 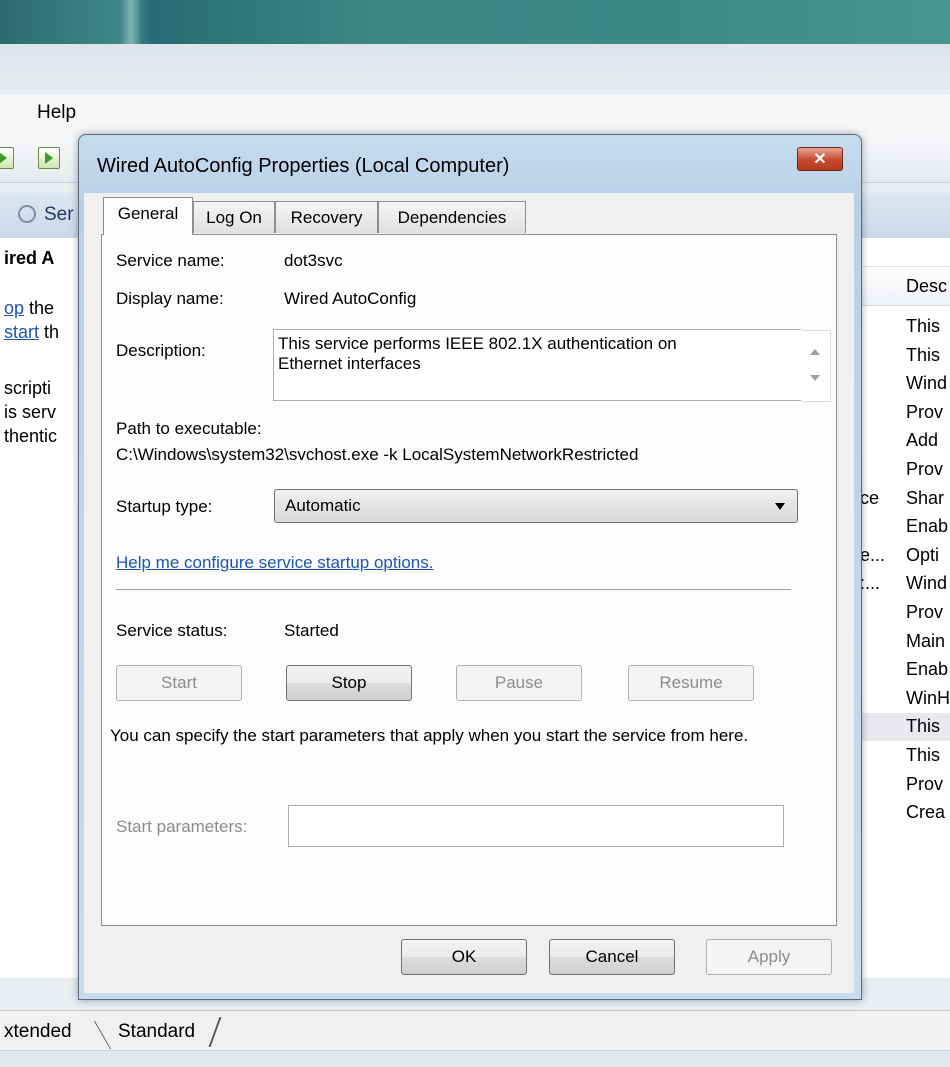 What do you see at coordinates (780, 506) in the screenshot?
I see `chevron-down-icon` at bounding box center [780, 506].